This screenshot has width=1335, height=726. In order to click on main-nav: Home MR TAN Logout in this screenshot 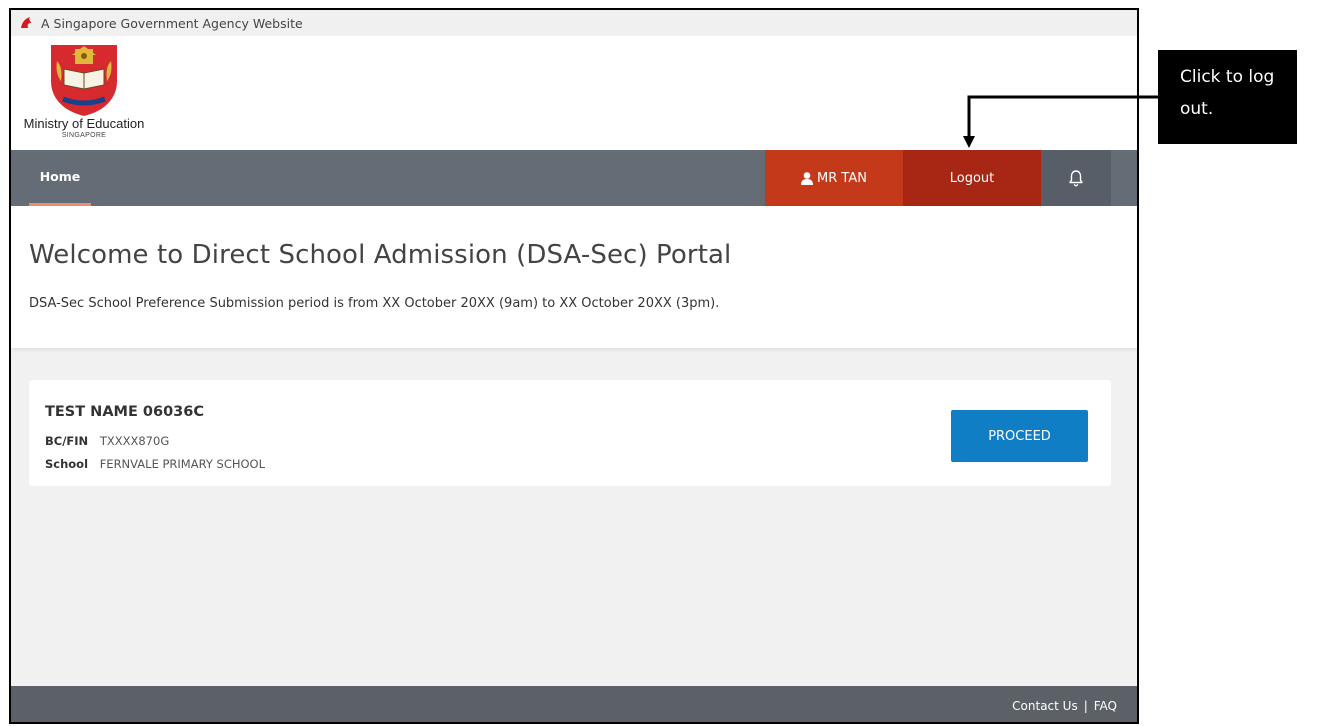, I will do `click(574, 178)`.